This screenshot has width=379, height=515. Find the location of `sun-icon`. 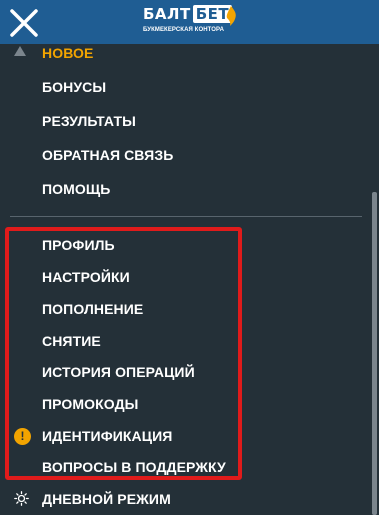

sun-icon is located at coordinates (21, 498).